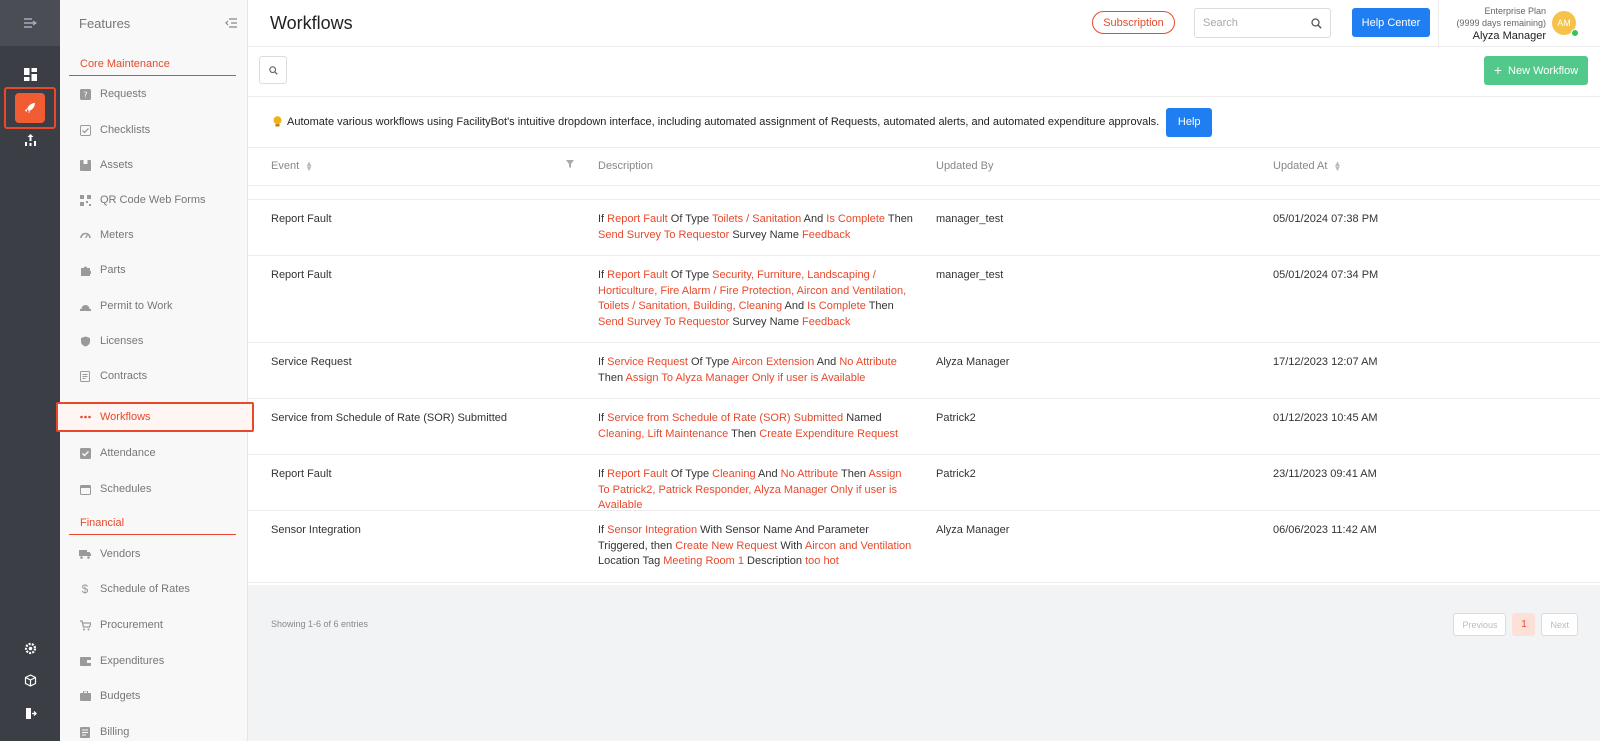 Image resolution: width=1600 pixels, height=741 pixels. What do you see at coordinates (154, 165) in the screenshot?
I see `sidebar-item-assets: Assets` at bounding box center [154, 165].